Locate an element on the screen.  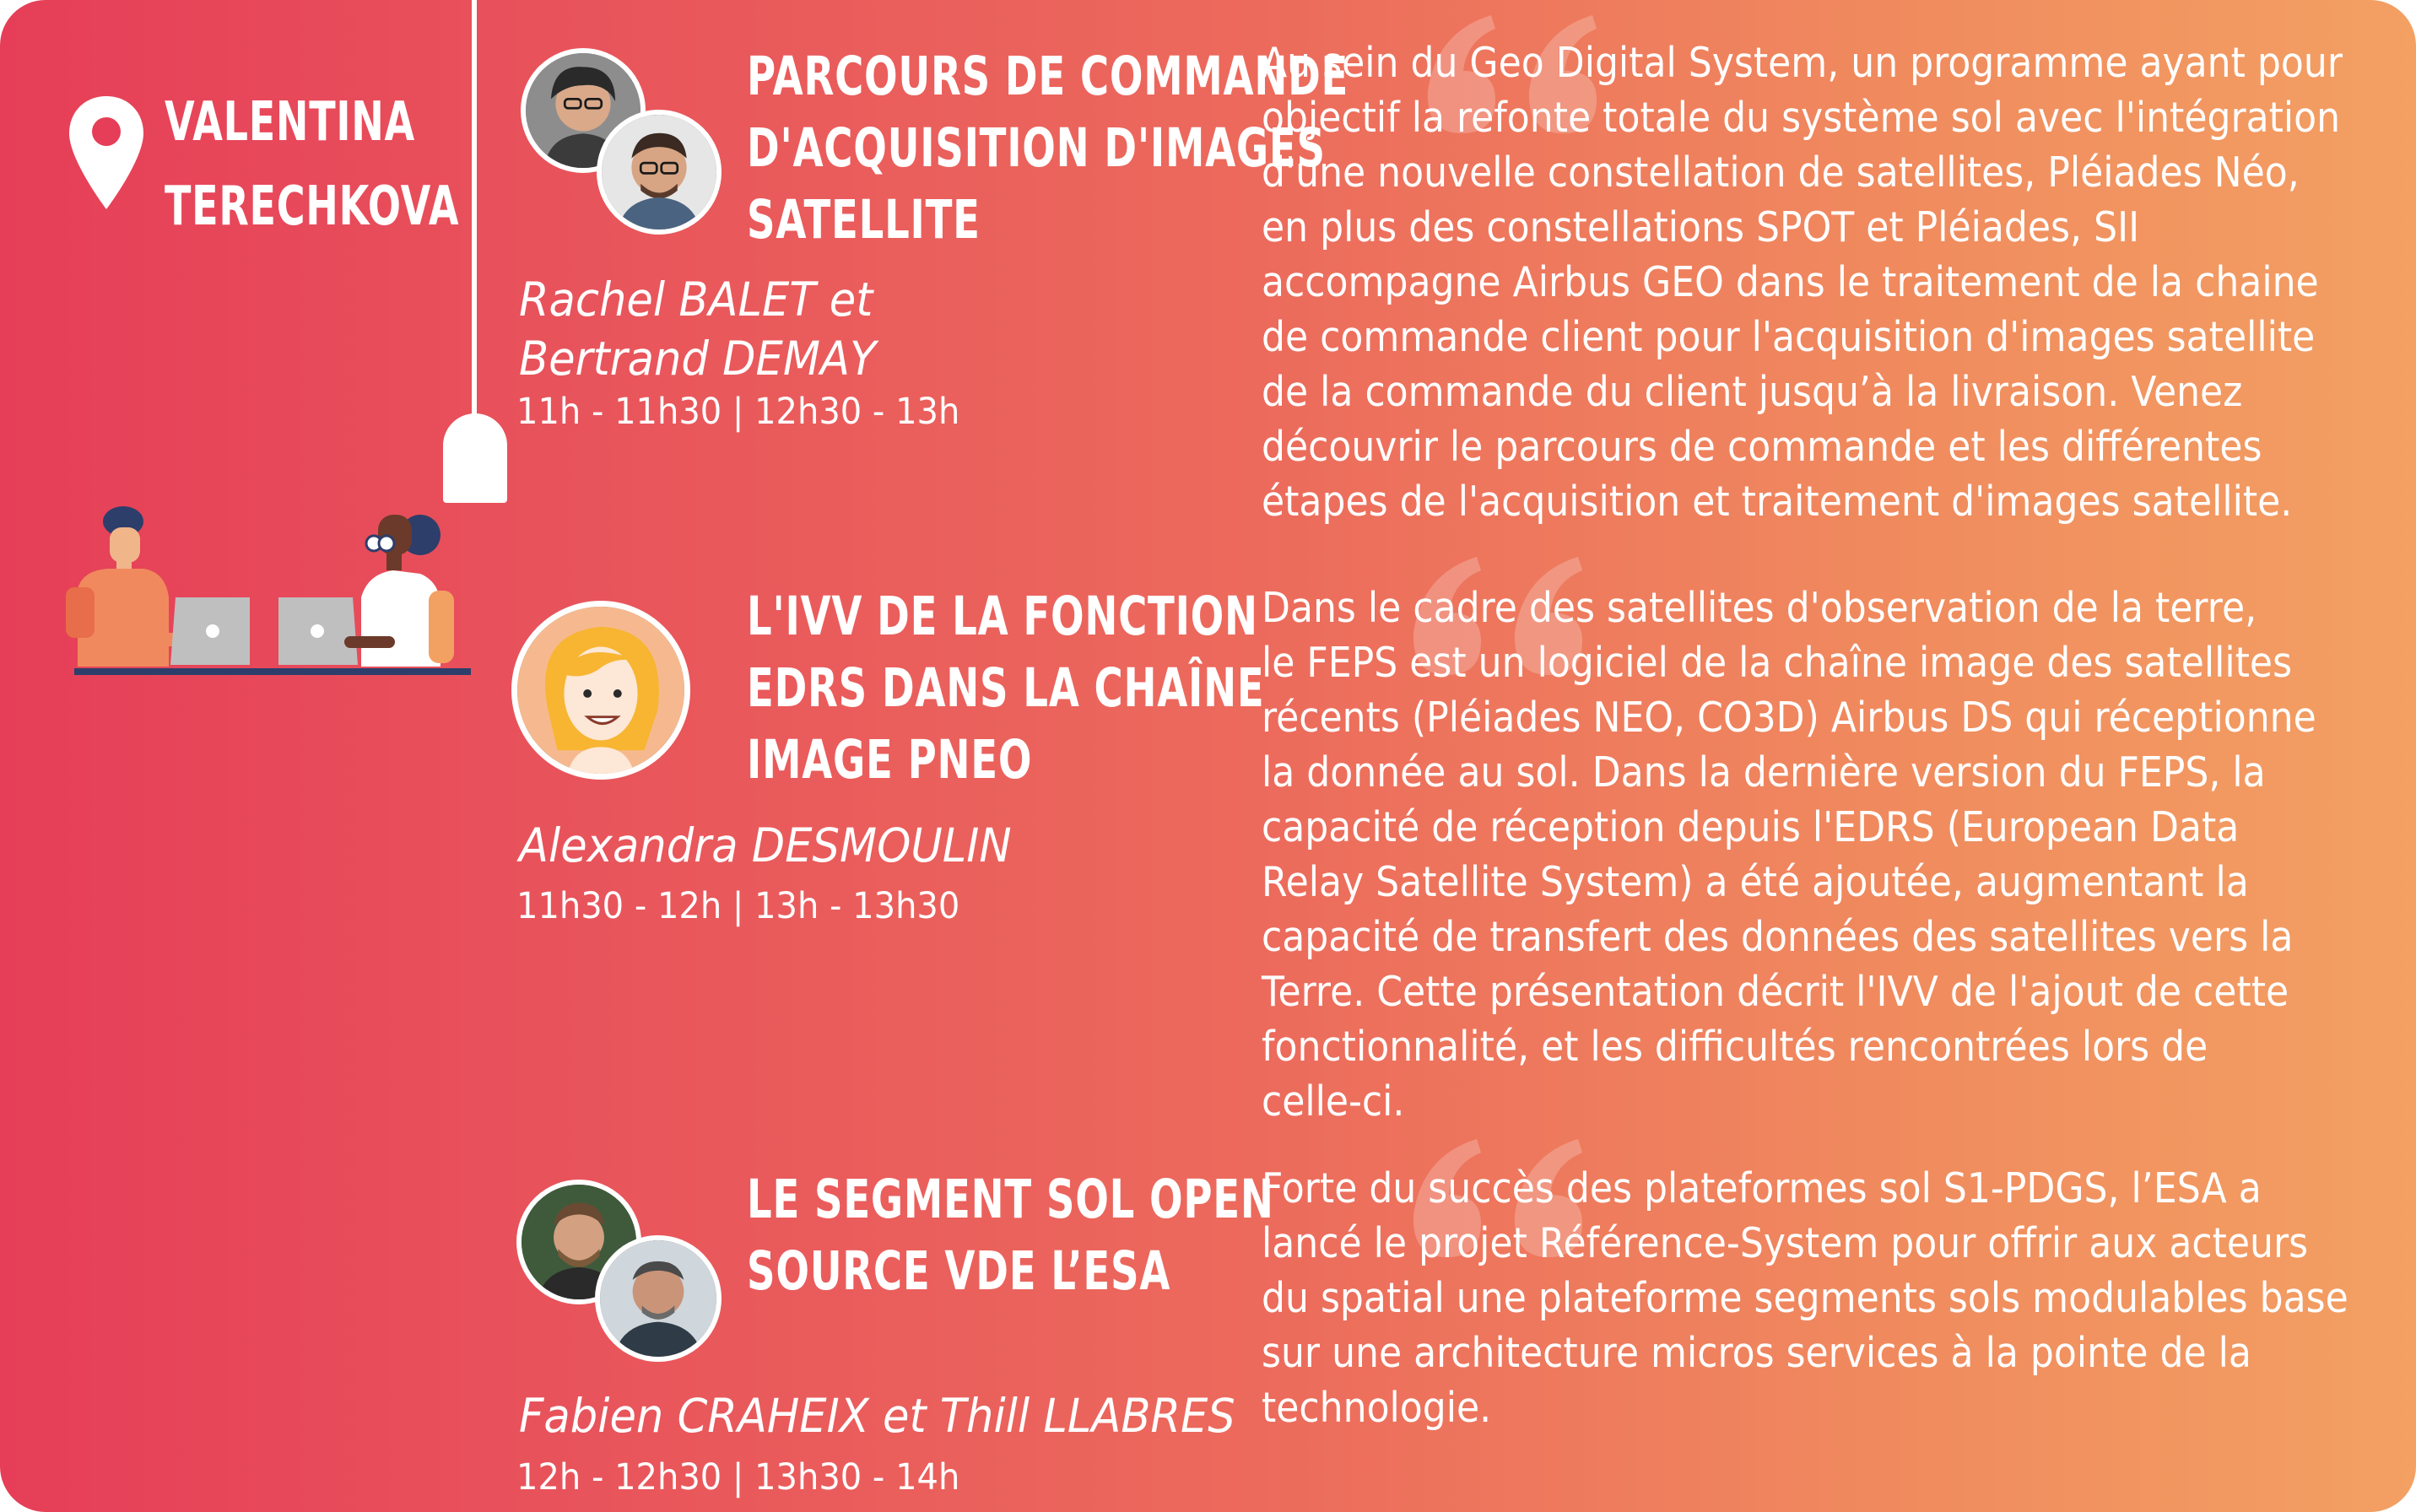
talk-speakers: Alexandra DESMOULIN is located at coordinates (766, 845).